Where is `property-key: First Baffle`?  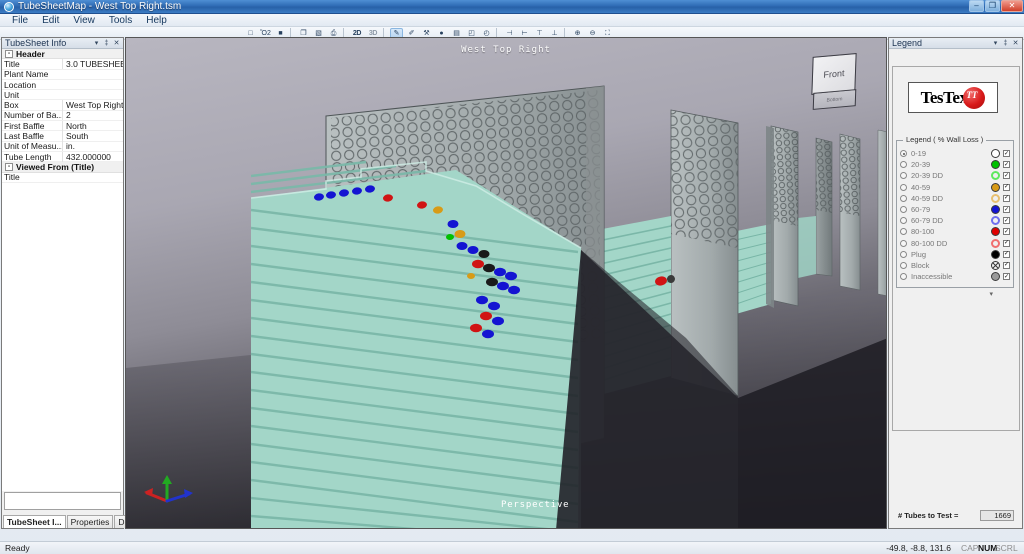
property-key: First Baffle is located at coordinates (24, 125).